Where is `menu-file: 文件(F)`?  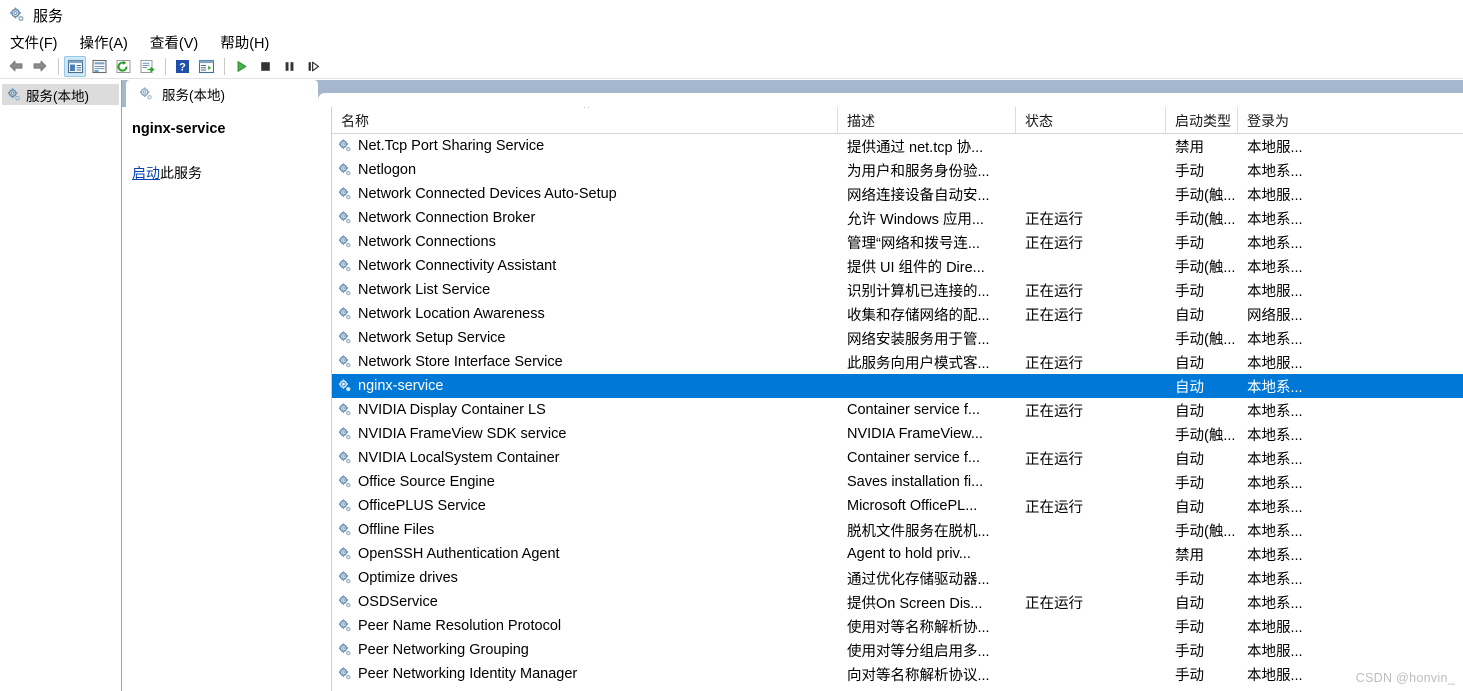 menu-file: 文件(F) is located at coordinates (39, 42).